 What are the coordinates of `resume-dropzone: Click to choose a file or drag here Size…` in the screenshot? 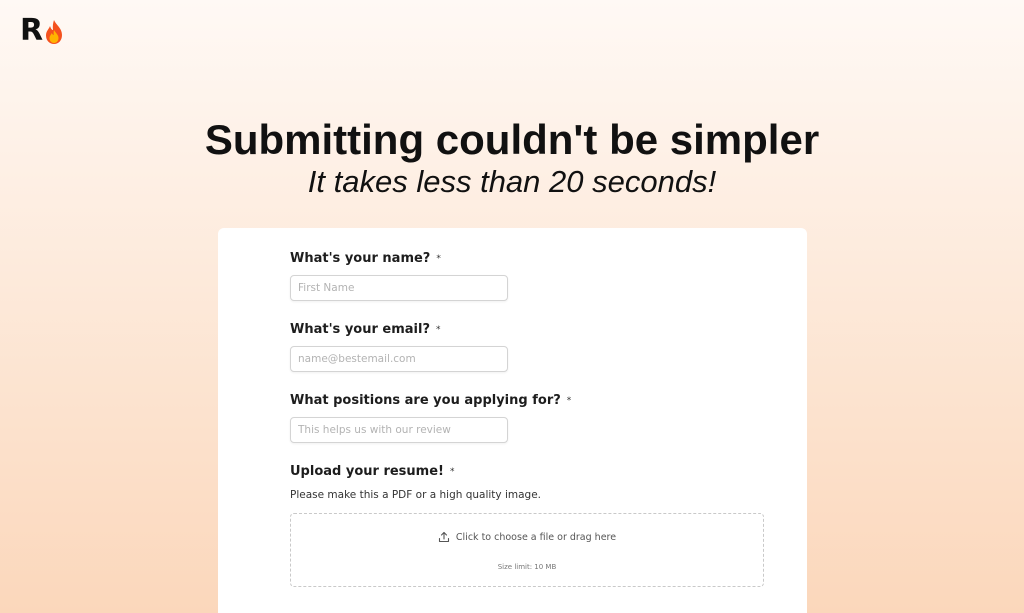 It's located at (527, 550).